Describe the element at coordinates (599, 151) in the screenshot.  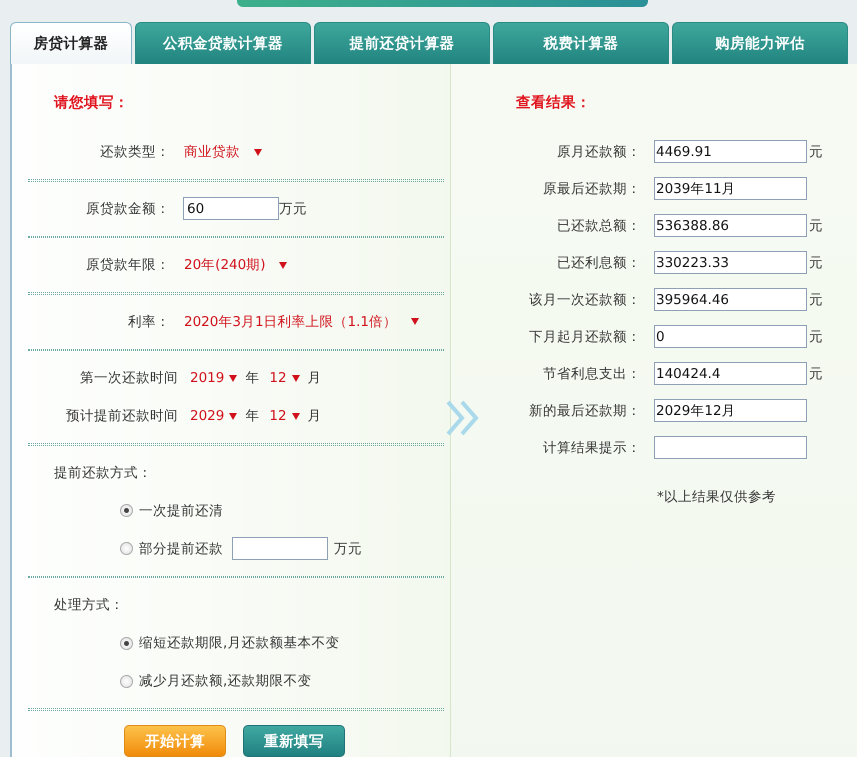
I see `result-label: 原月还款额：` at that location.